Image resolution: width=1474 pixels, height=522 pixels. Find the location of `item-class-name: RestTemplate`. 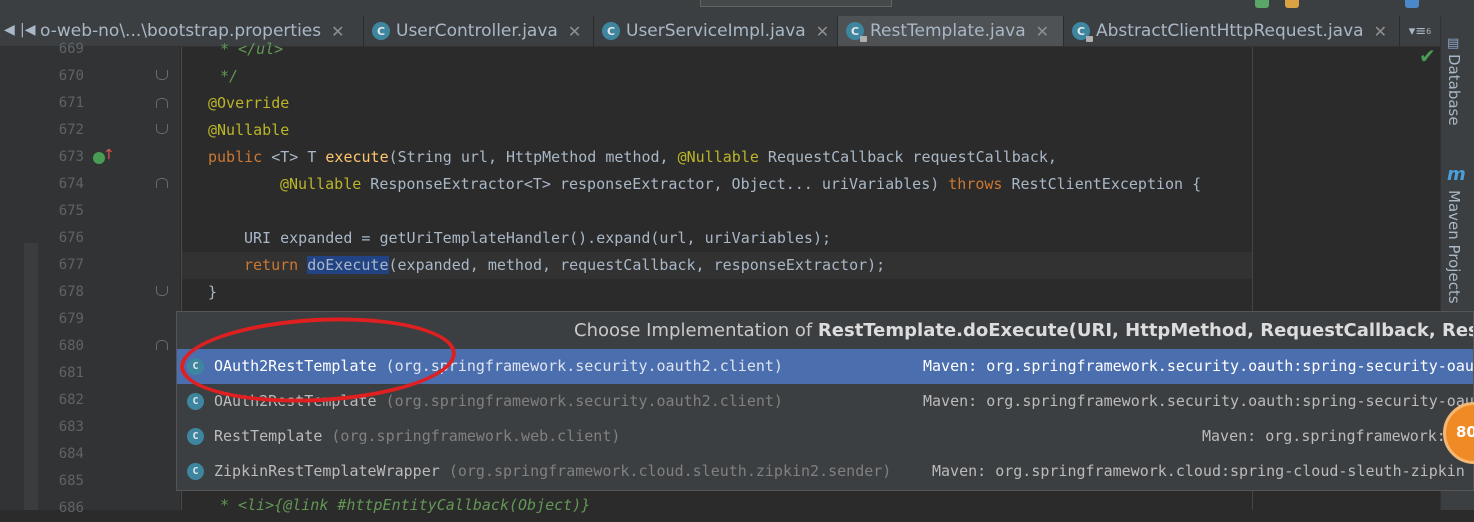

item-class-name: RestTemplate is located at coordinates (268, 436).